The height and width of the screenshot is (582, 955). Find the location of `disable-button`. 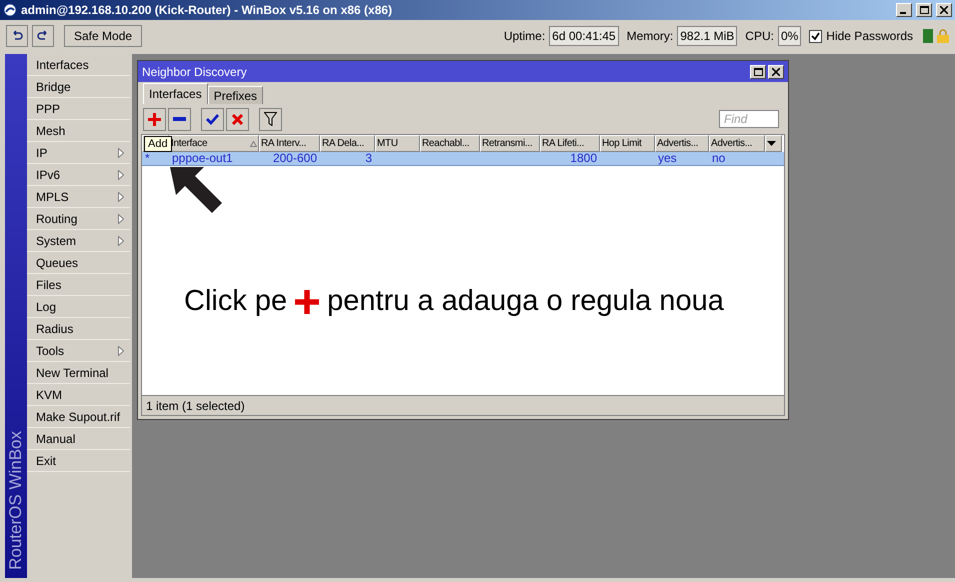

disable-button is located at coordinates (237, 119).